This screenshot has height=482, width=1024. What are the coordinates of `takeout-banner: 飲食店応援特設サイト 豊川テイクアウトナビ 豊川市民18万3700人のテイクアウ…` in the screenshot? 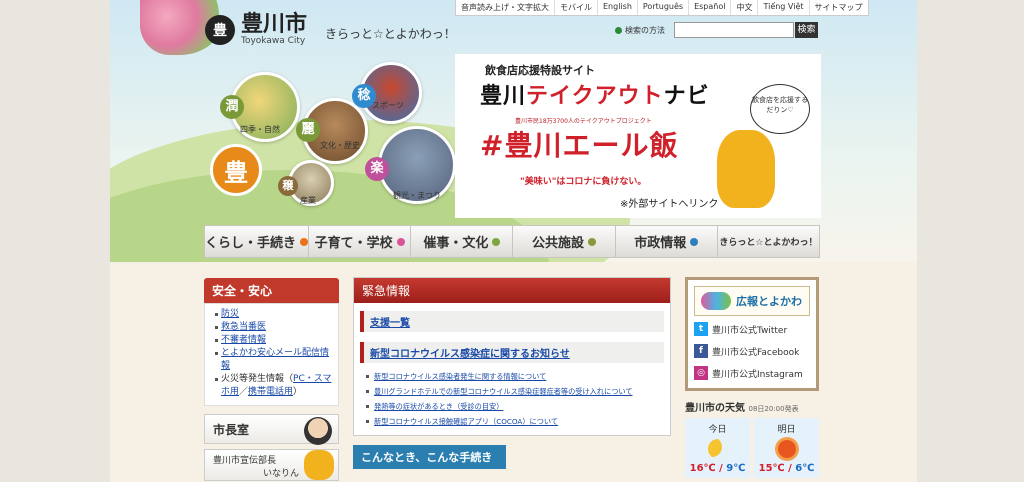 It's located at (638, 136).